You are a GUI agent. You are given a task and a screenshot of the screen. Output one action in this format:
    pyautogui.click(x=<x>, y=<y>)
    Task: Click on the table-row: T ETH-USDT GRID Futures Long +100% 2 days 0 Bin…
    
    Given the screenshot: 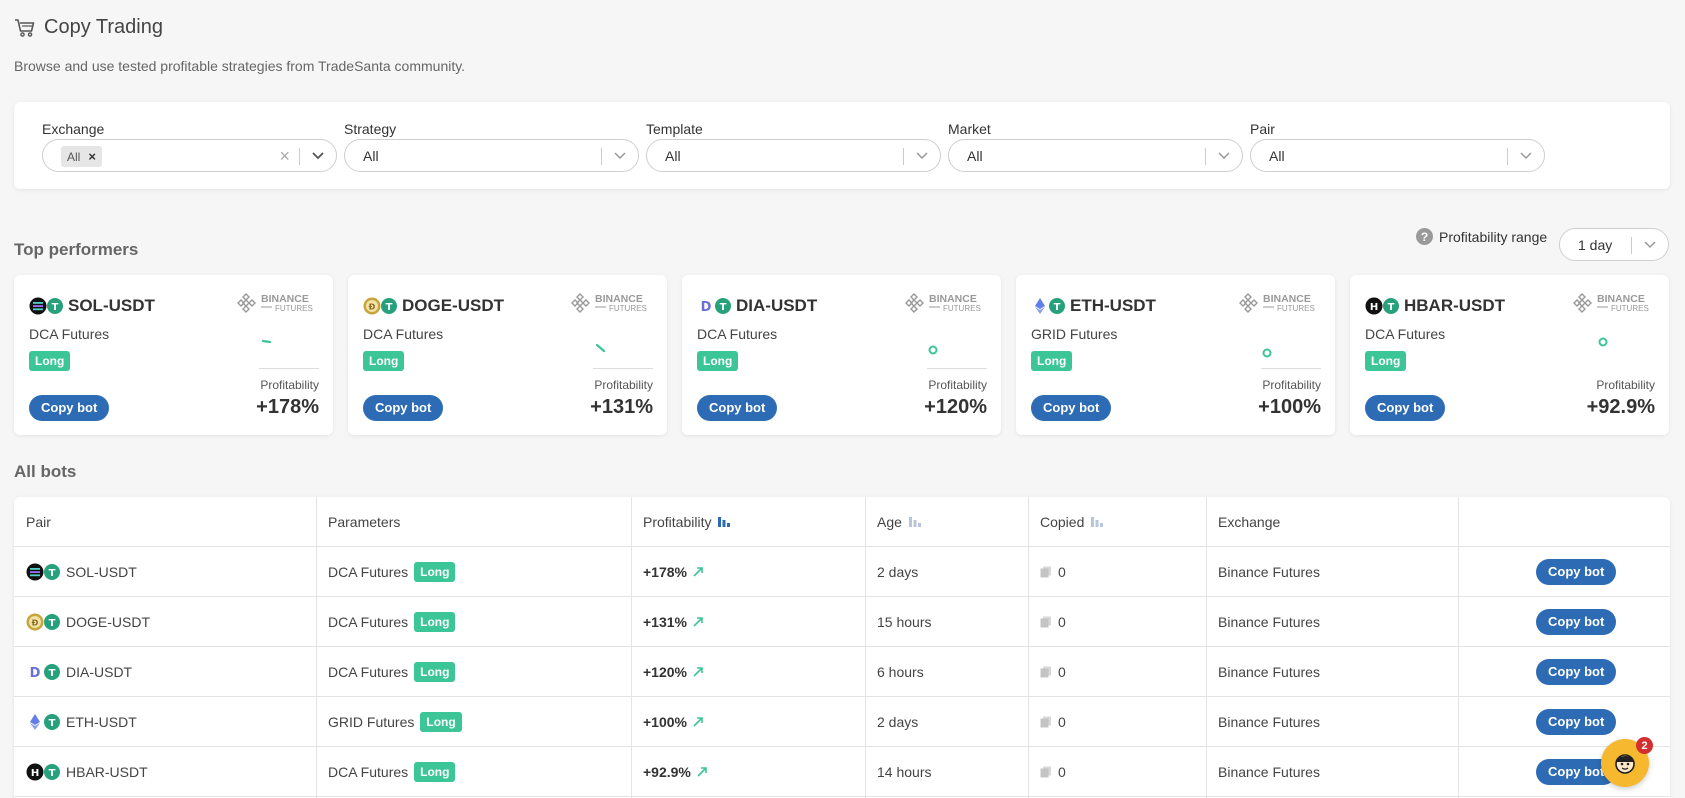 What is the action you would take?
    pyautogui.click(x=842, y=722)
    